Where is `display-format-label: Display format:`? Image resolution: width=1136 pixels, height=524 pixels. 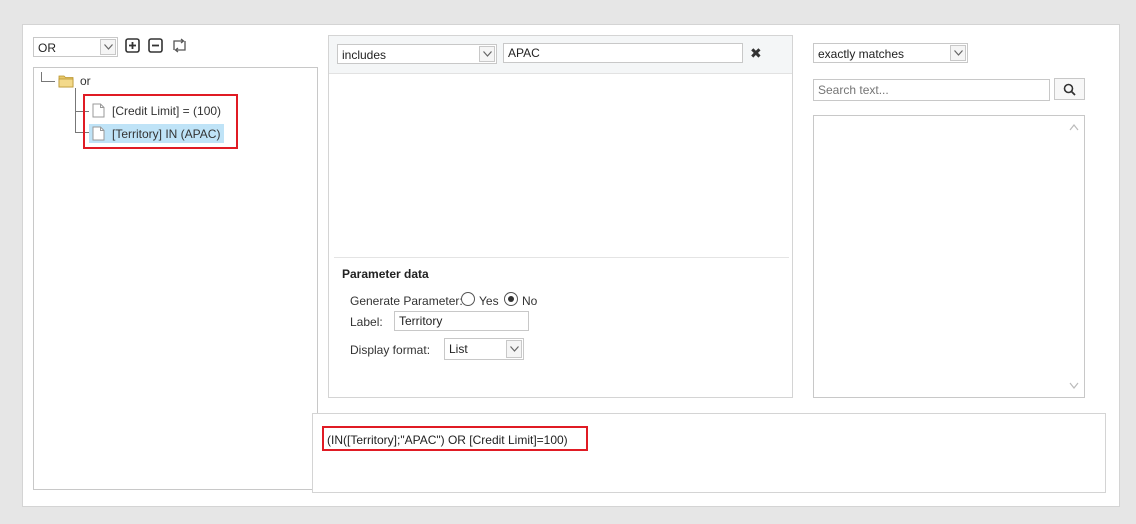
display-format-label: Display format: is located at coordinates (390, 350).